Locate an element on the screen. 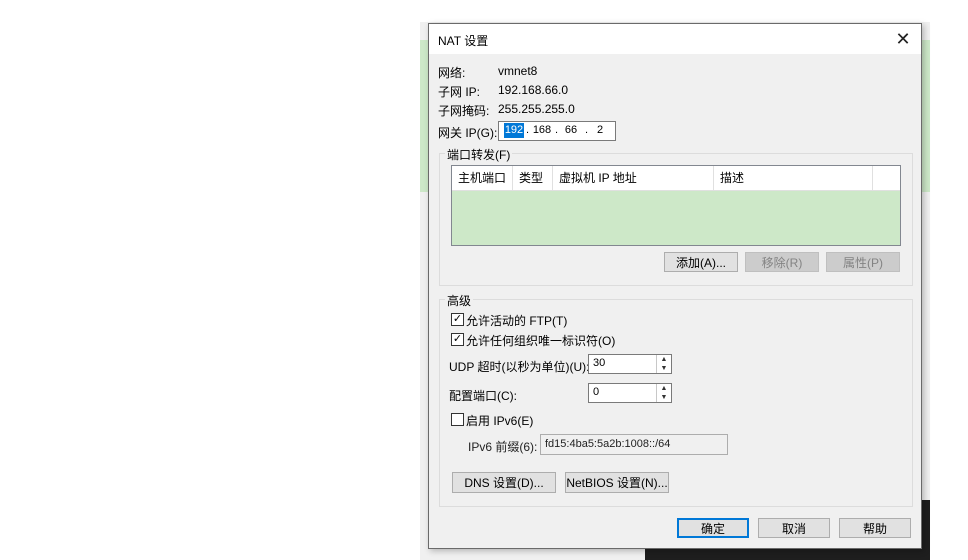  advanced-title: 高级 is located at coordinates (459, 300).